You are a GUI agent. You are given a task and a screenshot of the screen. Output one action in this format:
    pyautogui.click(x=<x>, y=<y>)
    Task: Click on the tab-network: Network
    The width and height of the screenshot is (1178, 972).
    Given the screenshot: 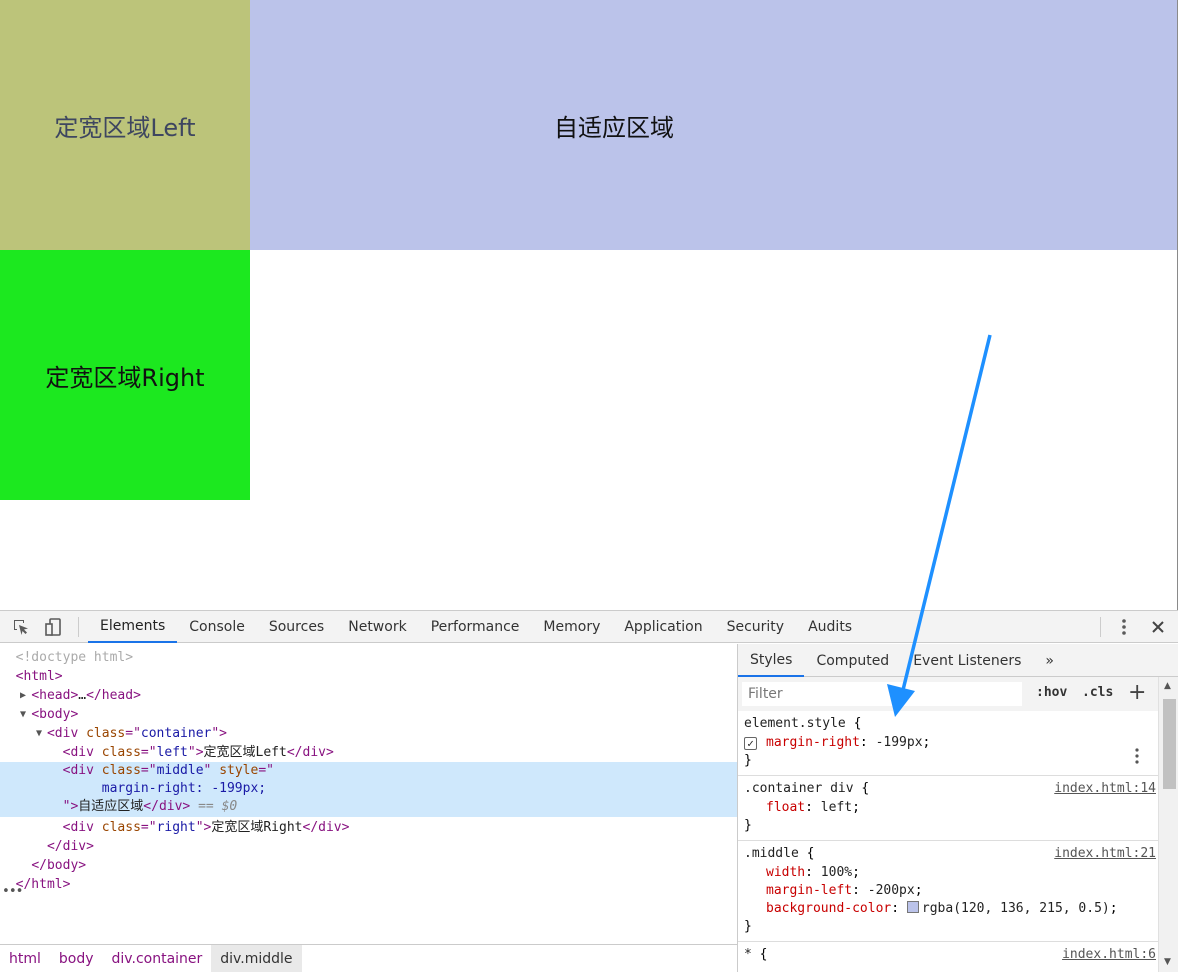 What is the action you would take?
    pyautogui.click(x=377, y=627)
    